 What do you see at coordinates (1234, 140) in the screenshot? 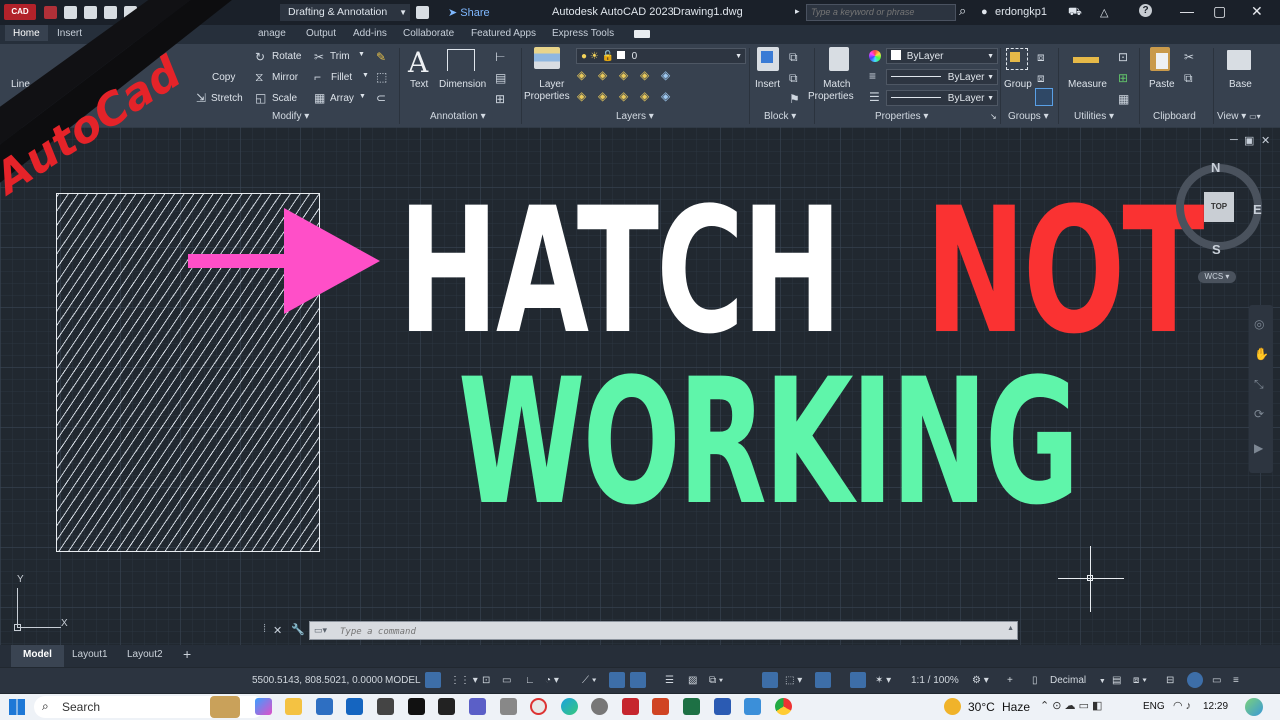
I see `viewport-minimize-icon: ─` at bounding box center [1234, 140].